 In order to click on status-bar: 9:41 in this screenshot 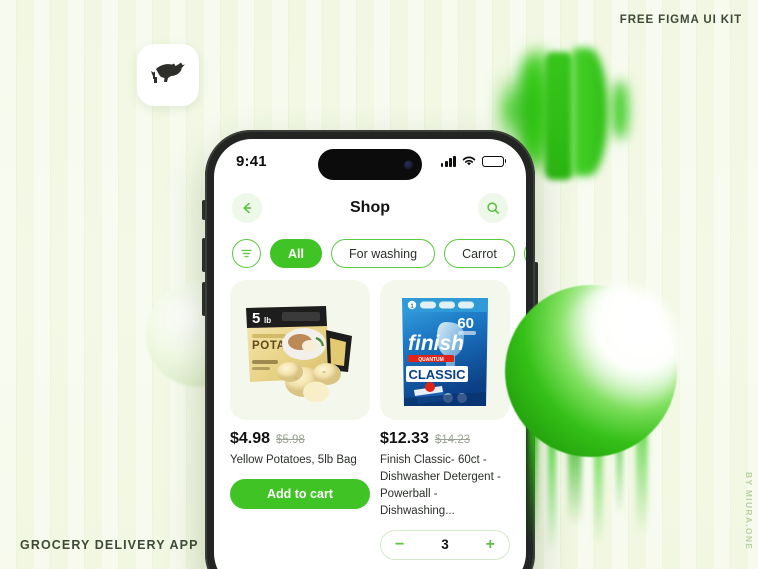, I will do `click(370, 161)`.